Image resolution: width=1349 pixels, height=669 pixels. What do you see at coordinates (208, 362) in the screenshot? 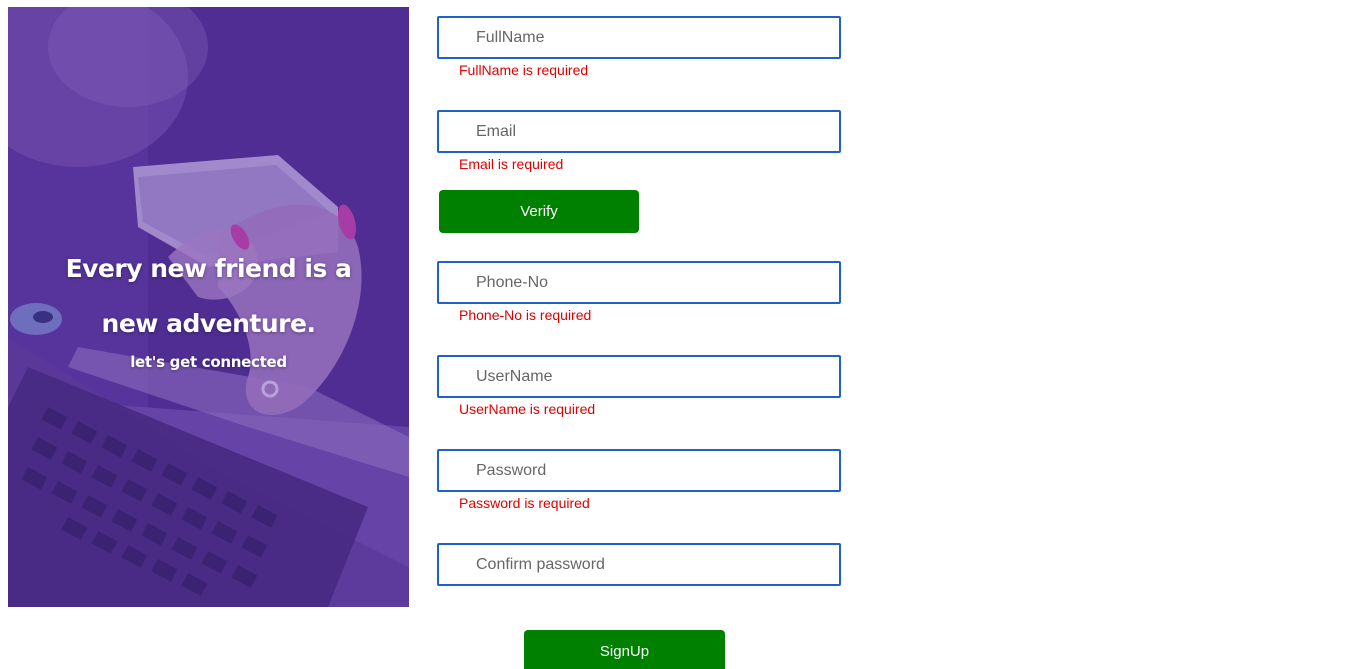
I see `hero-subline: let's get connected` at bounding box center [208, 362].